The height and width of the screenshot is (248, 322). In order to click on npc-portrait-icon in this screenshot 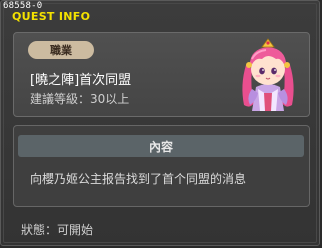, I will do `click(268, 74)`.